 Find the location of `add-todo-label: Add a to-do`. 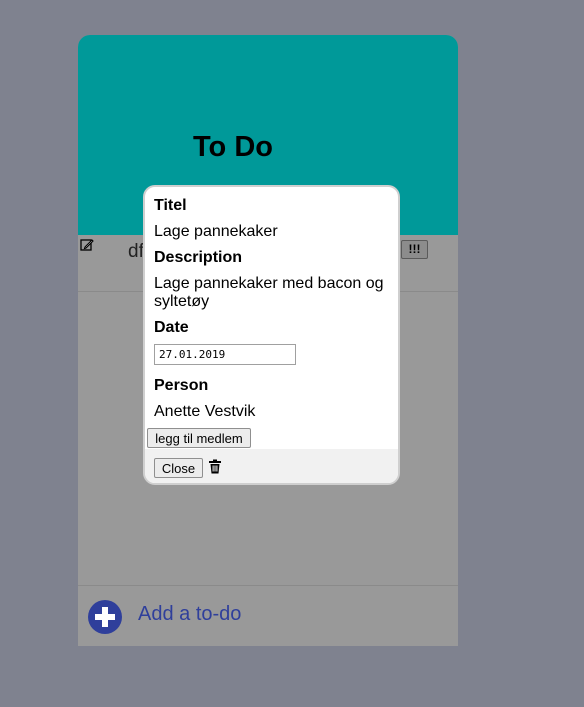

add-todo-label: Add a to-do is located at coordinates (189, 614).